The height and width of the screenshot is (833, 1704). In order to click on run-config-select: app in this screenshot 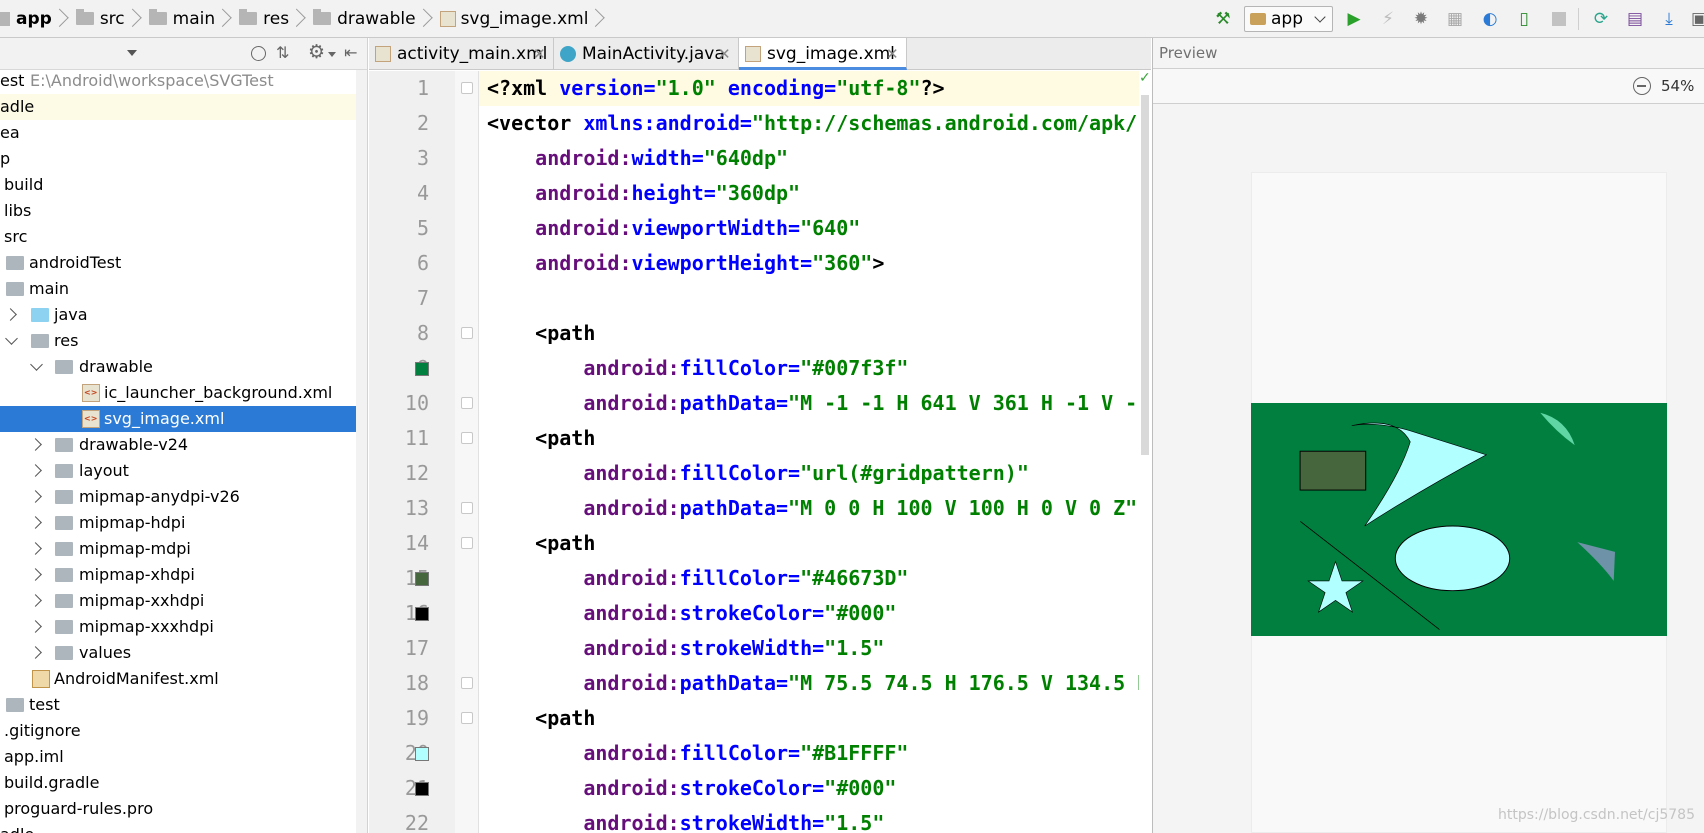, I will do `click(1288, 19)`.